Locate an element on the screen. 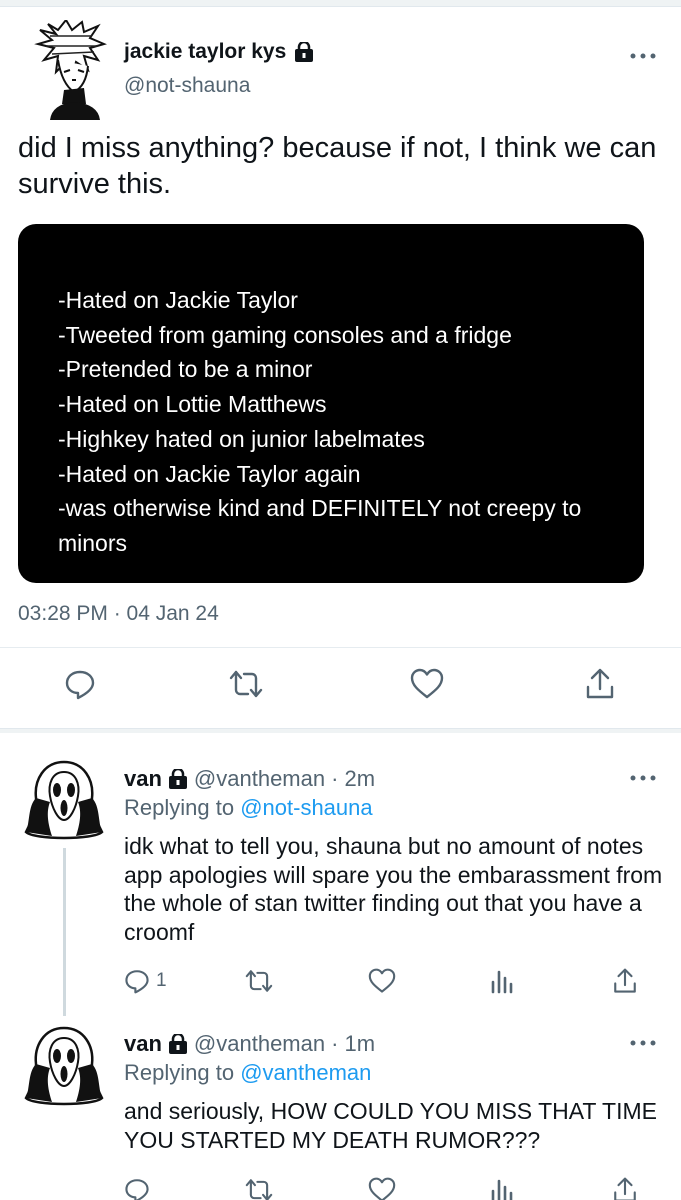 The width and height of the screenshot is (681, 1200). reply-header: van @vantheman · 2m is located at coordinates (249, 779).